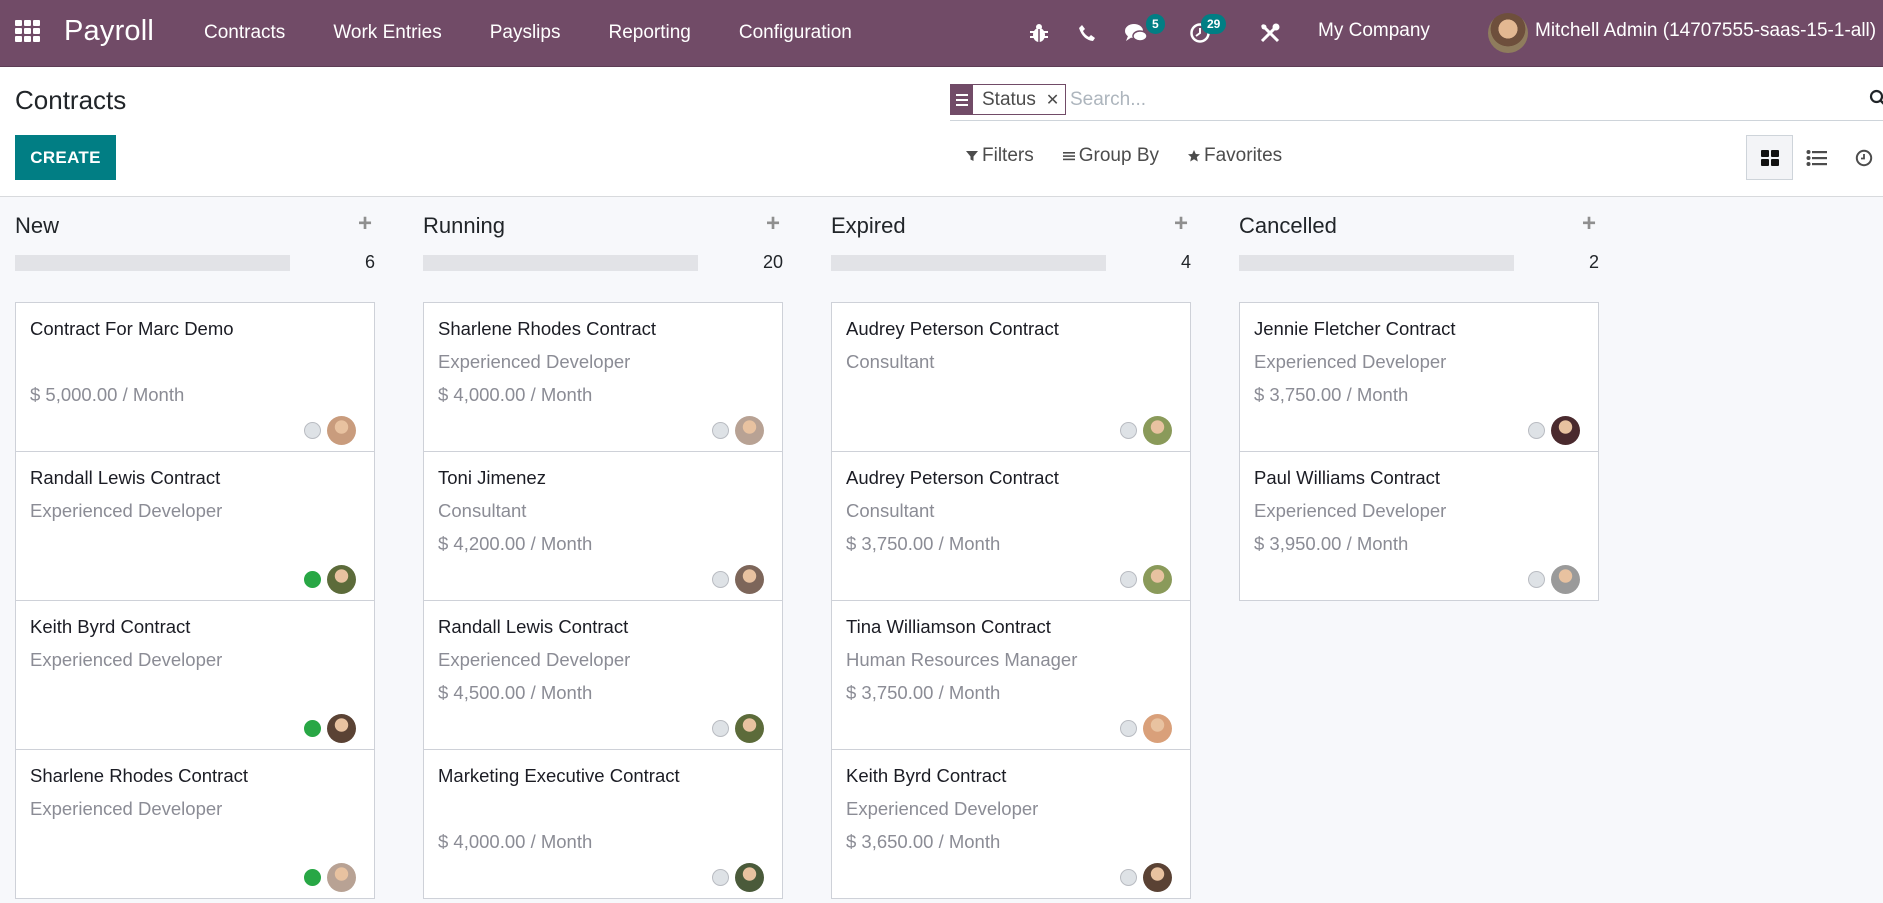  What do you see at coordinates (1011, 377) in the screenshot?
I see `contract-card: Audrey Peterson Contract Consultant` at bounding box center [1011, 377].